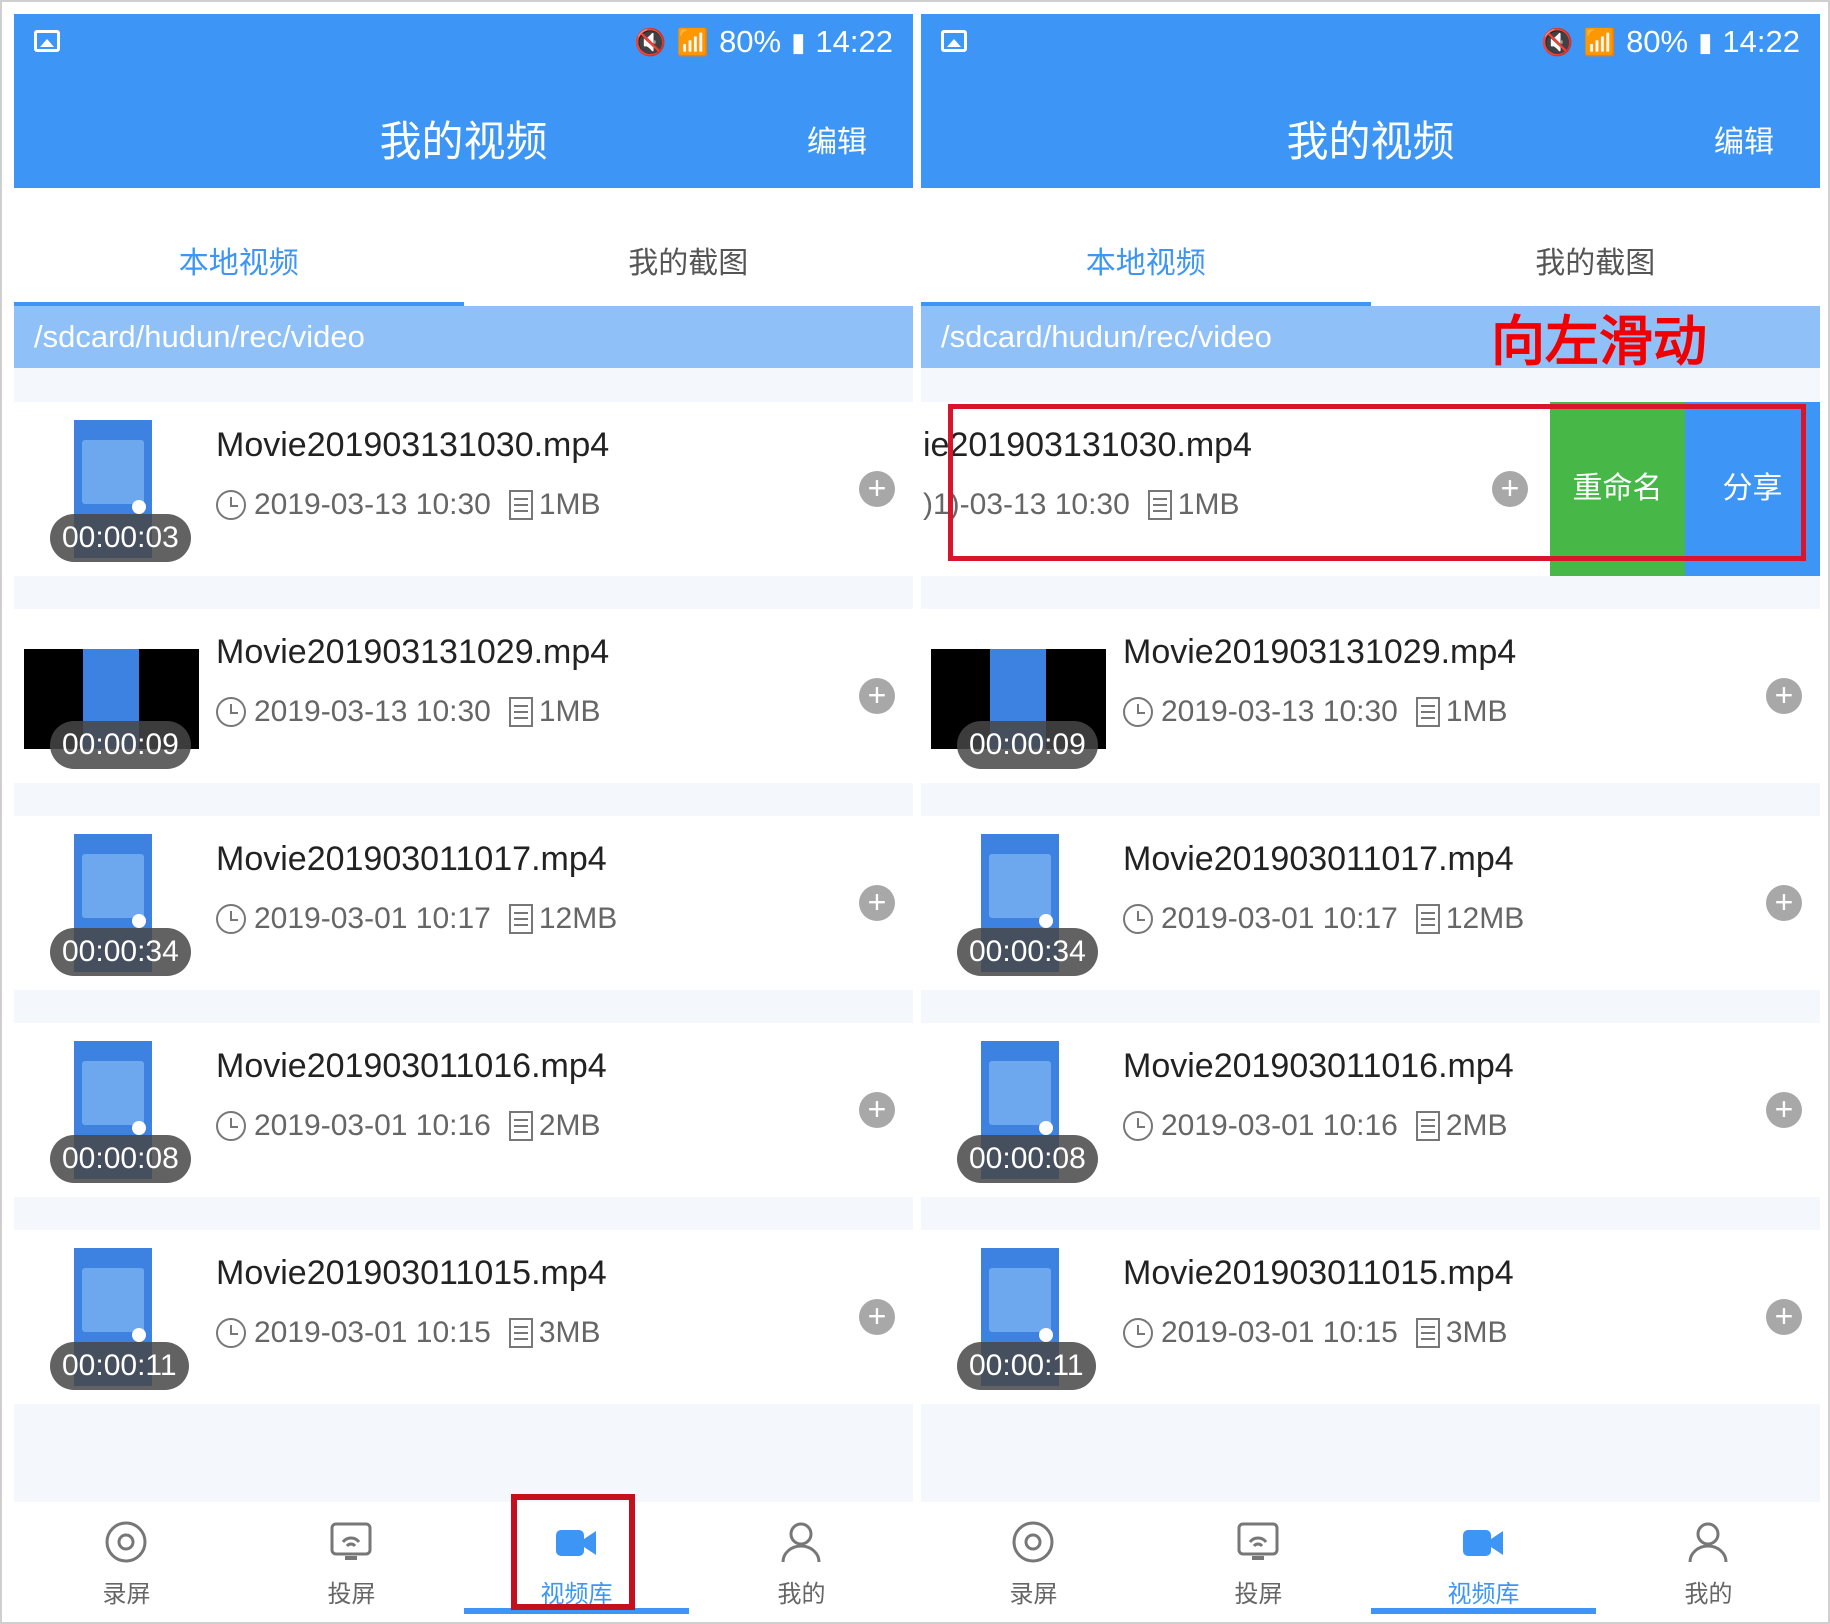  Describe the element at coordinates (1599, 342) in the screenshot. I see `swipe-hint-annotation: 向左滑动` at that location.